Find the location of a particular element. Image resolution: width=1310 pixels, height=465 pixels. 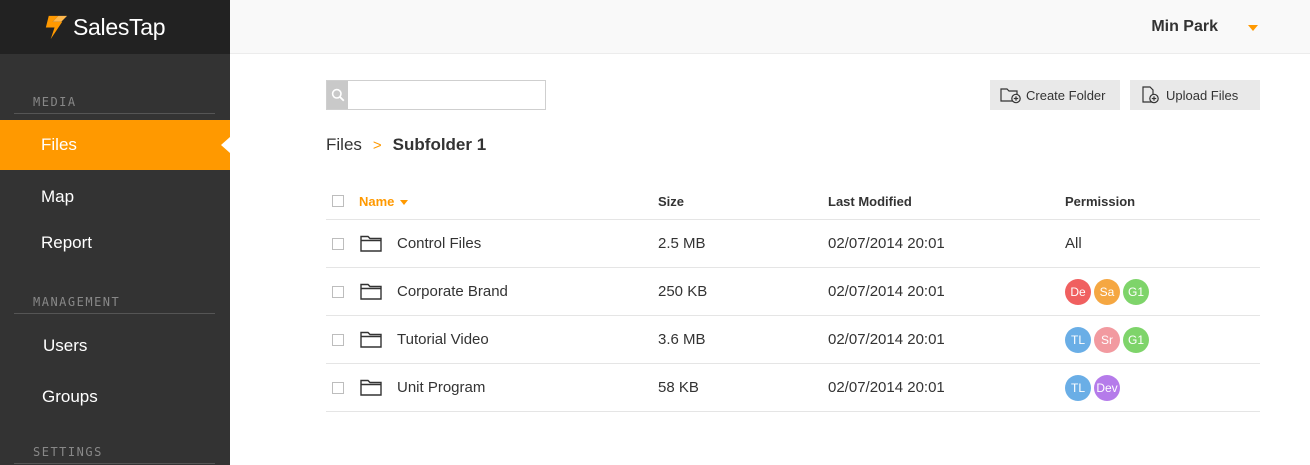

permission-avatar: Dev is located at coordinates (1107, 387).